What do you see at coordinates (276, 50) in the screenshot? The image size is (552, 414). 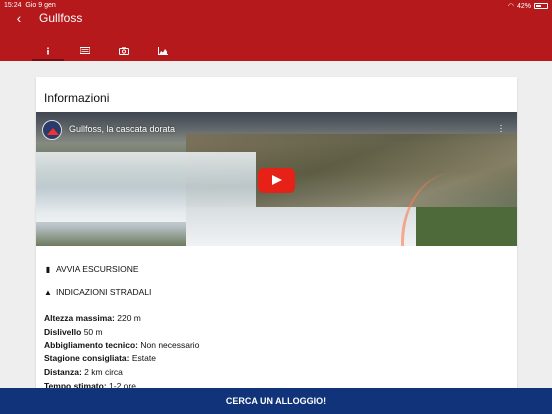 I see `tab-bar` at bounding box center [276, 50].